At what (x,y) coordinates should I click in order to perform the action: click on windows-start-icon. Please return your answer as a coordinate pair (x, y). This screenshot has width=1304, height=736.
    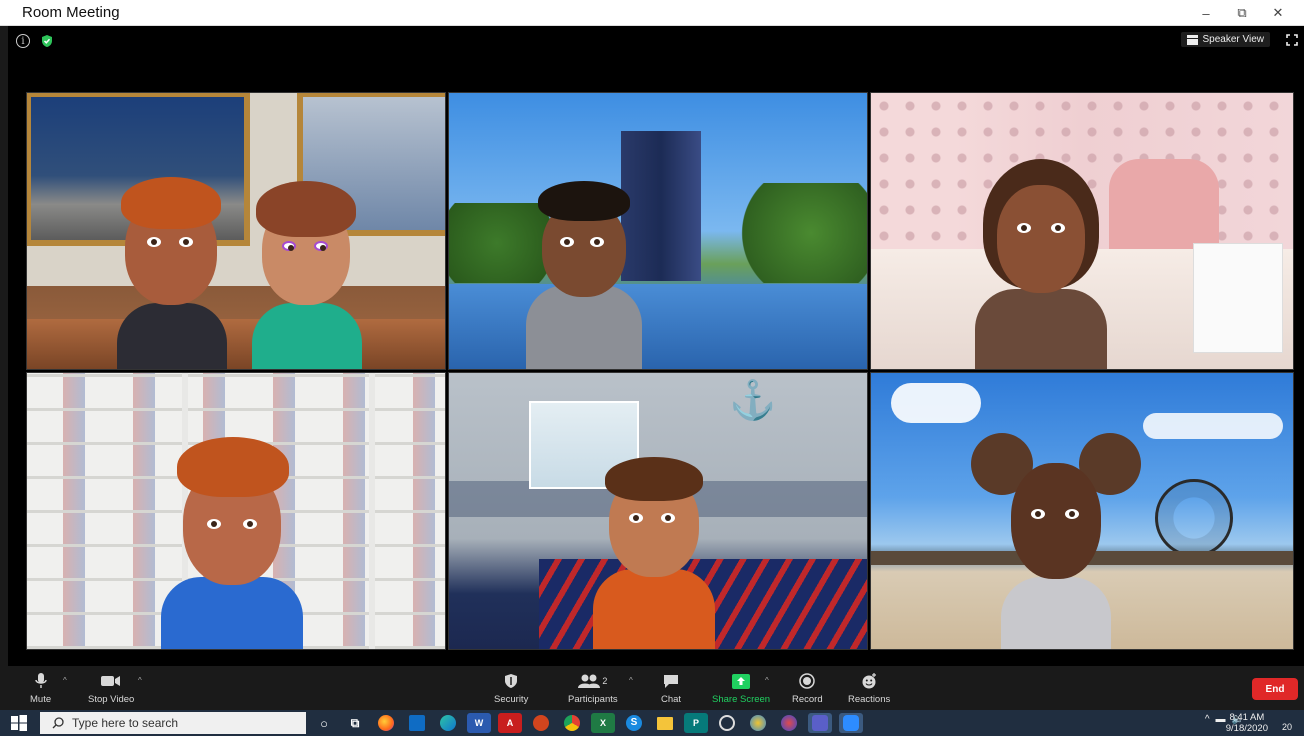
    Looking at the image, I should click on (19, 723).